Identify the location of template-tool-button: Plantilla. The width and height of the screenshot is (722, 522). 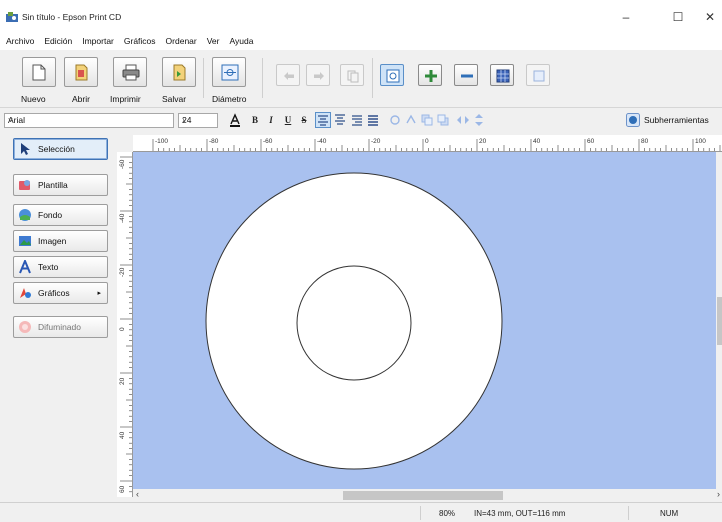
(60, 185).